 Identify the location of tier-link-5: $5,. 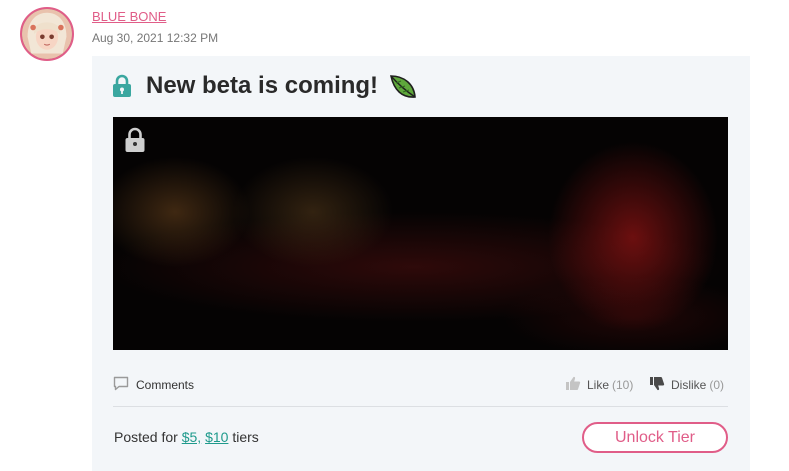
(191, 437).